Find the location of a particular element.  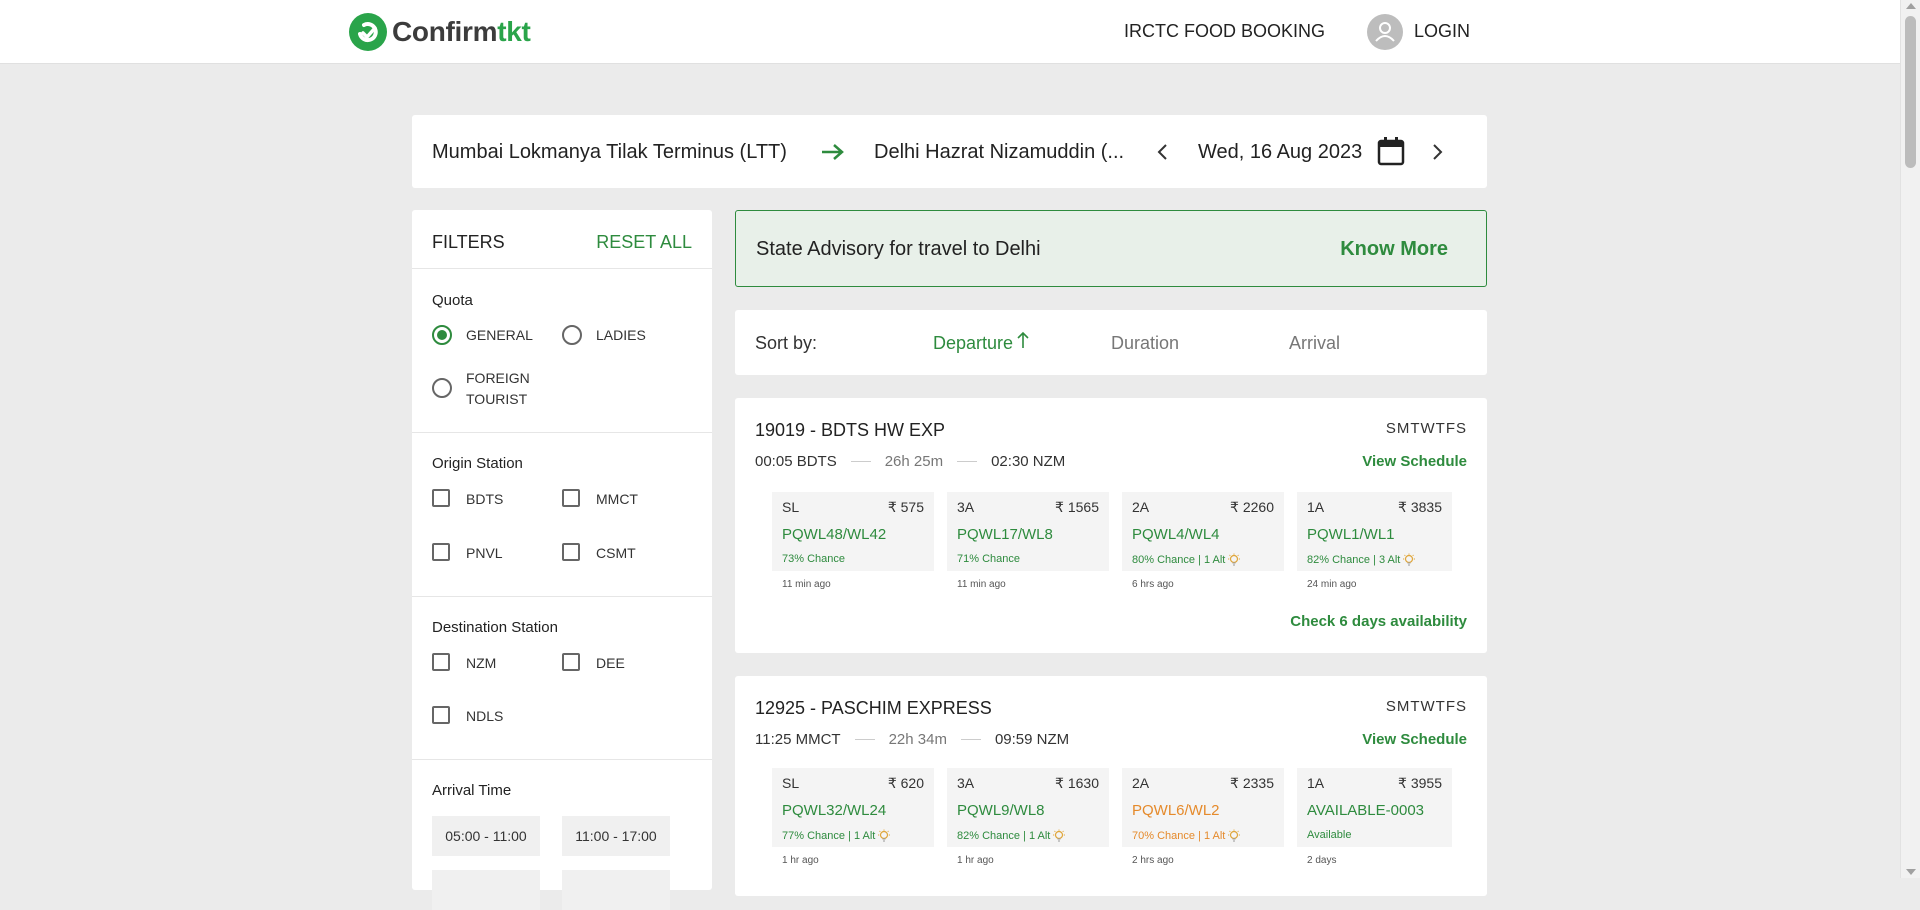

class-code: SL is located at coordinates (791, 783).